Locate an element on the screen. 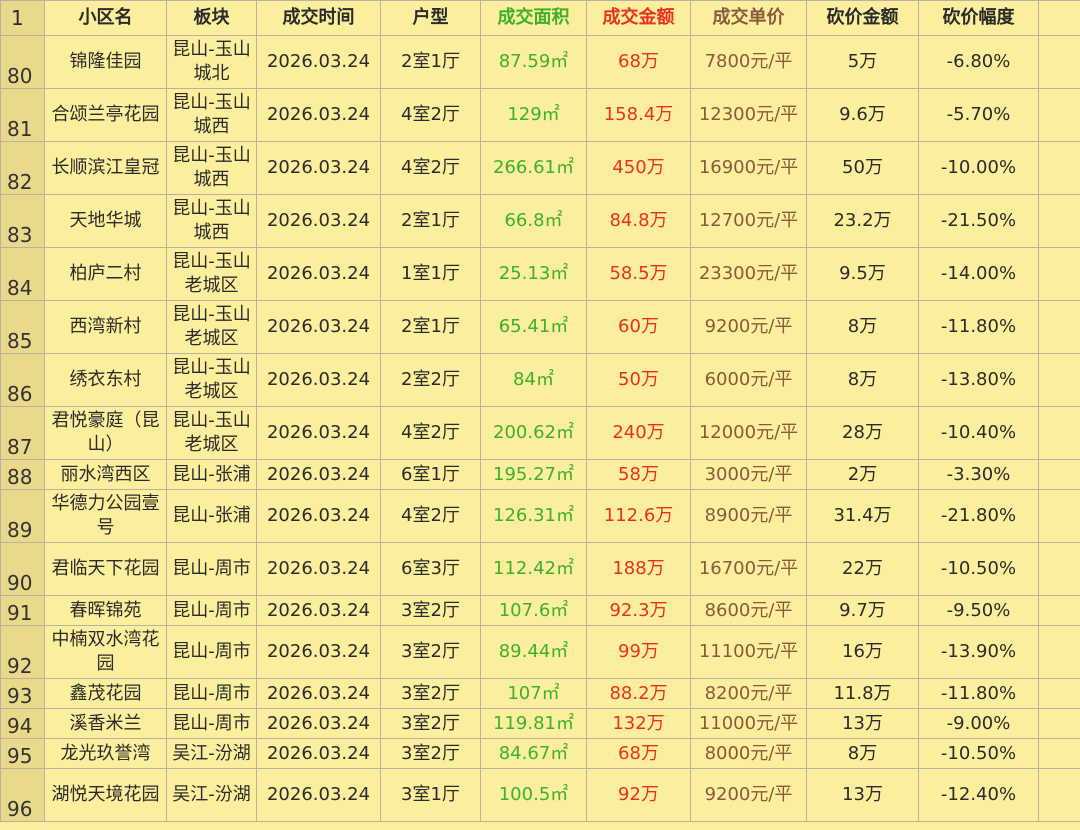 The height and width of the screenshot is (830, 1080). col-header-discount: 砍价金额 is located at coordinates (862, 18).